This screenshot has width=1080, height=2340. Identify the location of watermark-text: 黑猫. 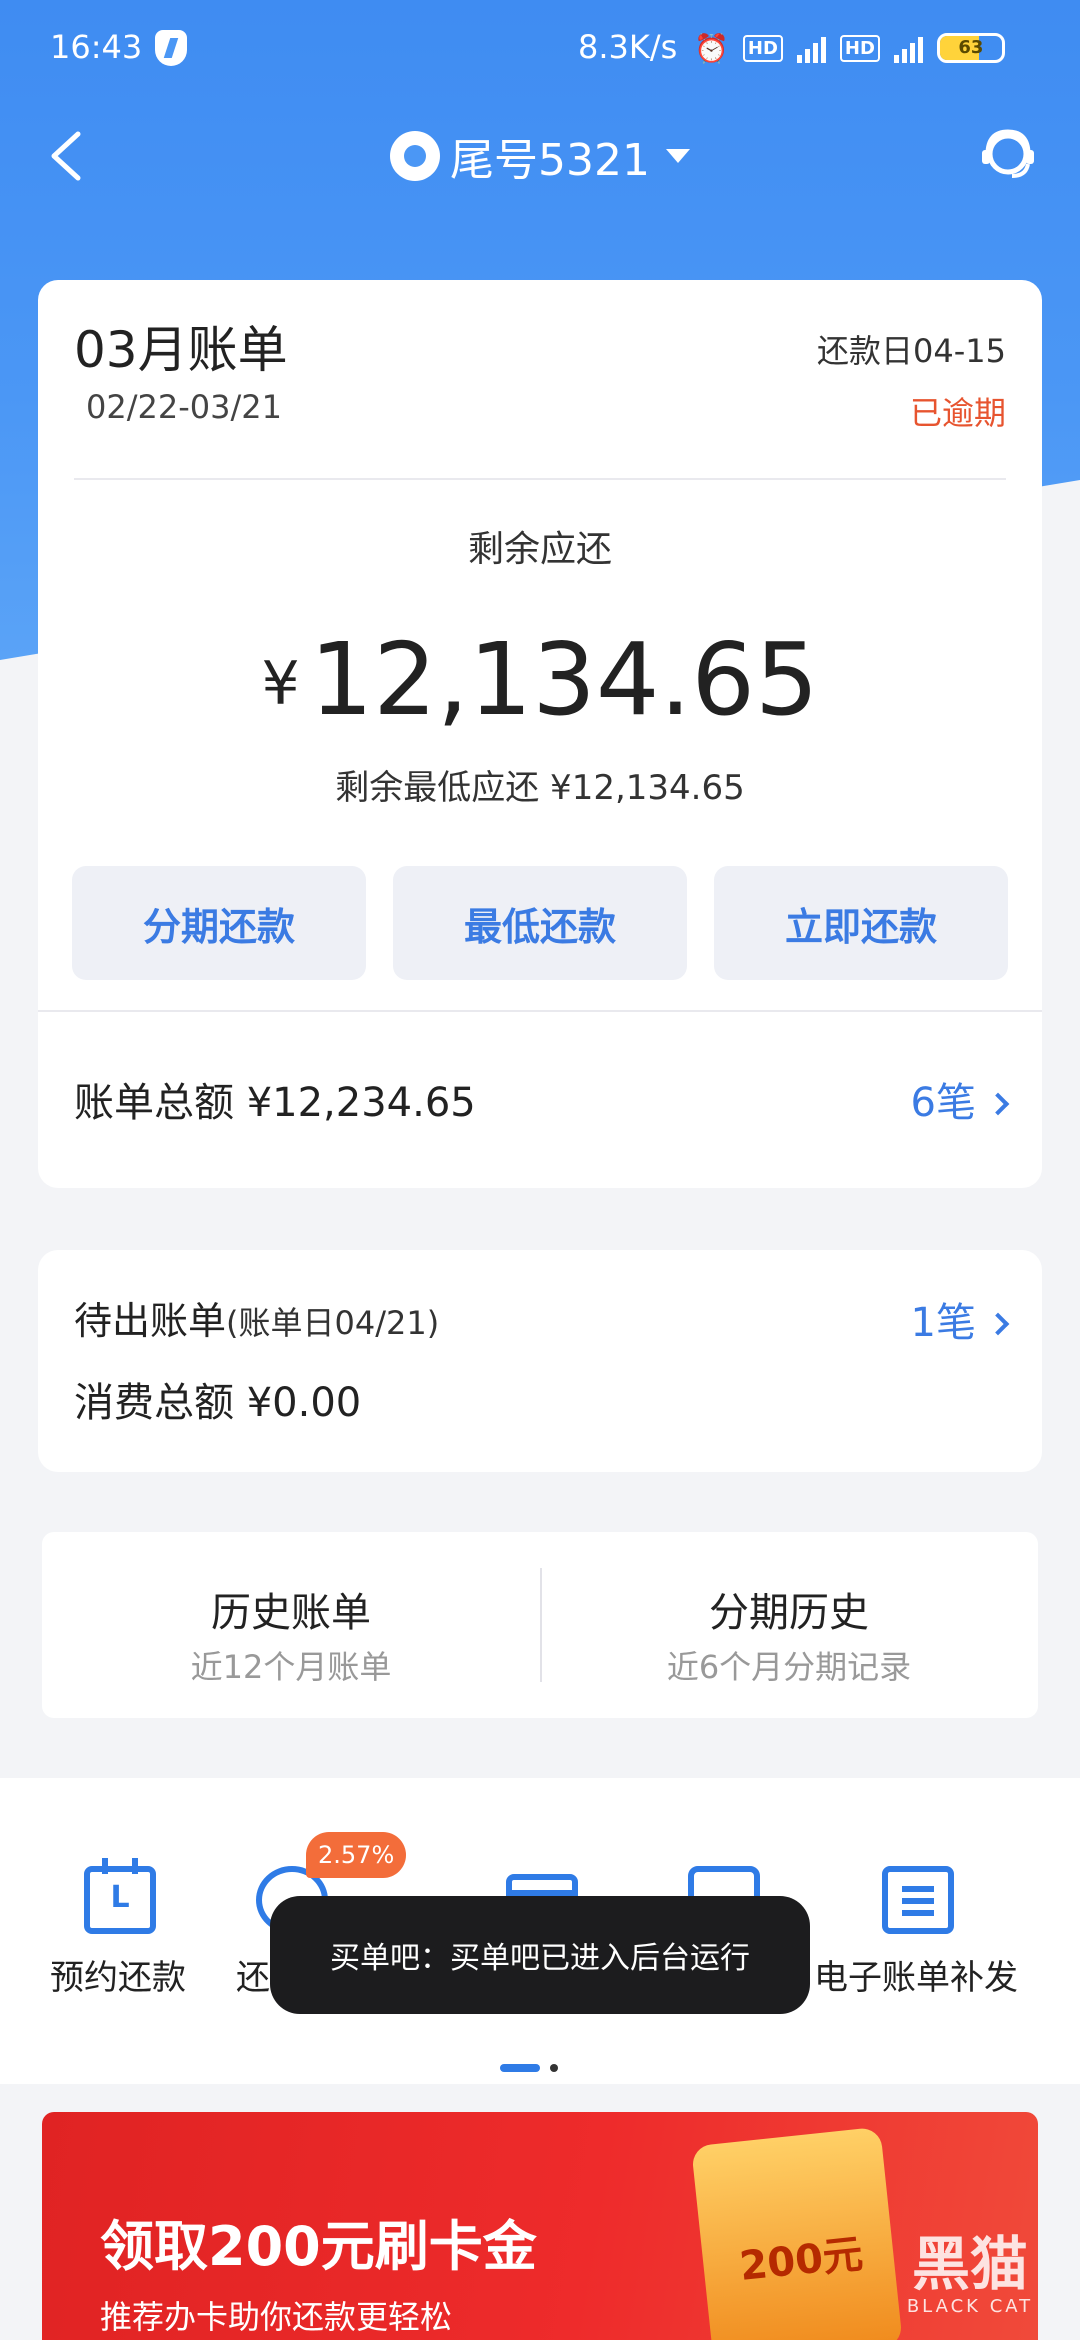
(969, 2264).